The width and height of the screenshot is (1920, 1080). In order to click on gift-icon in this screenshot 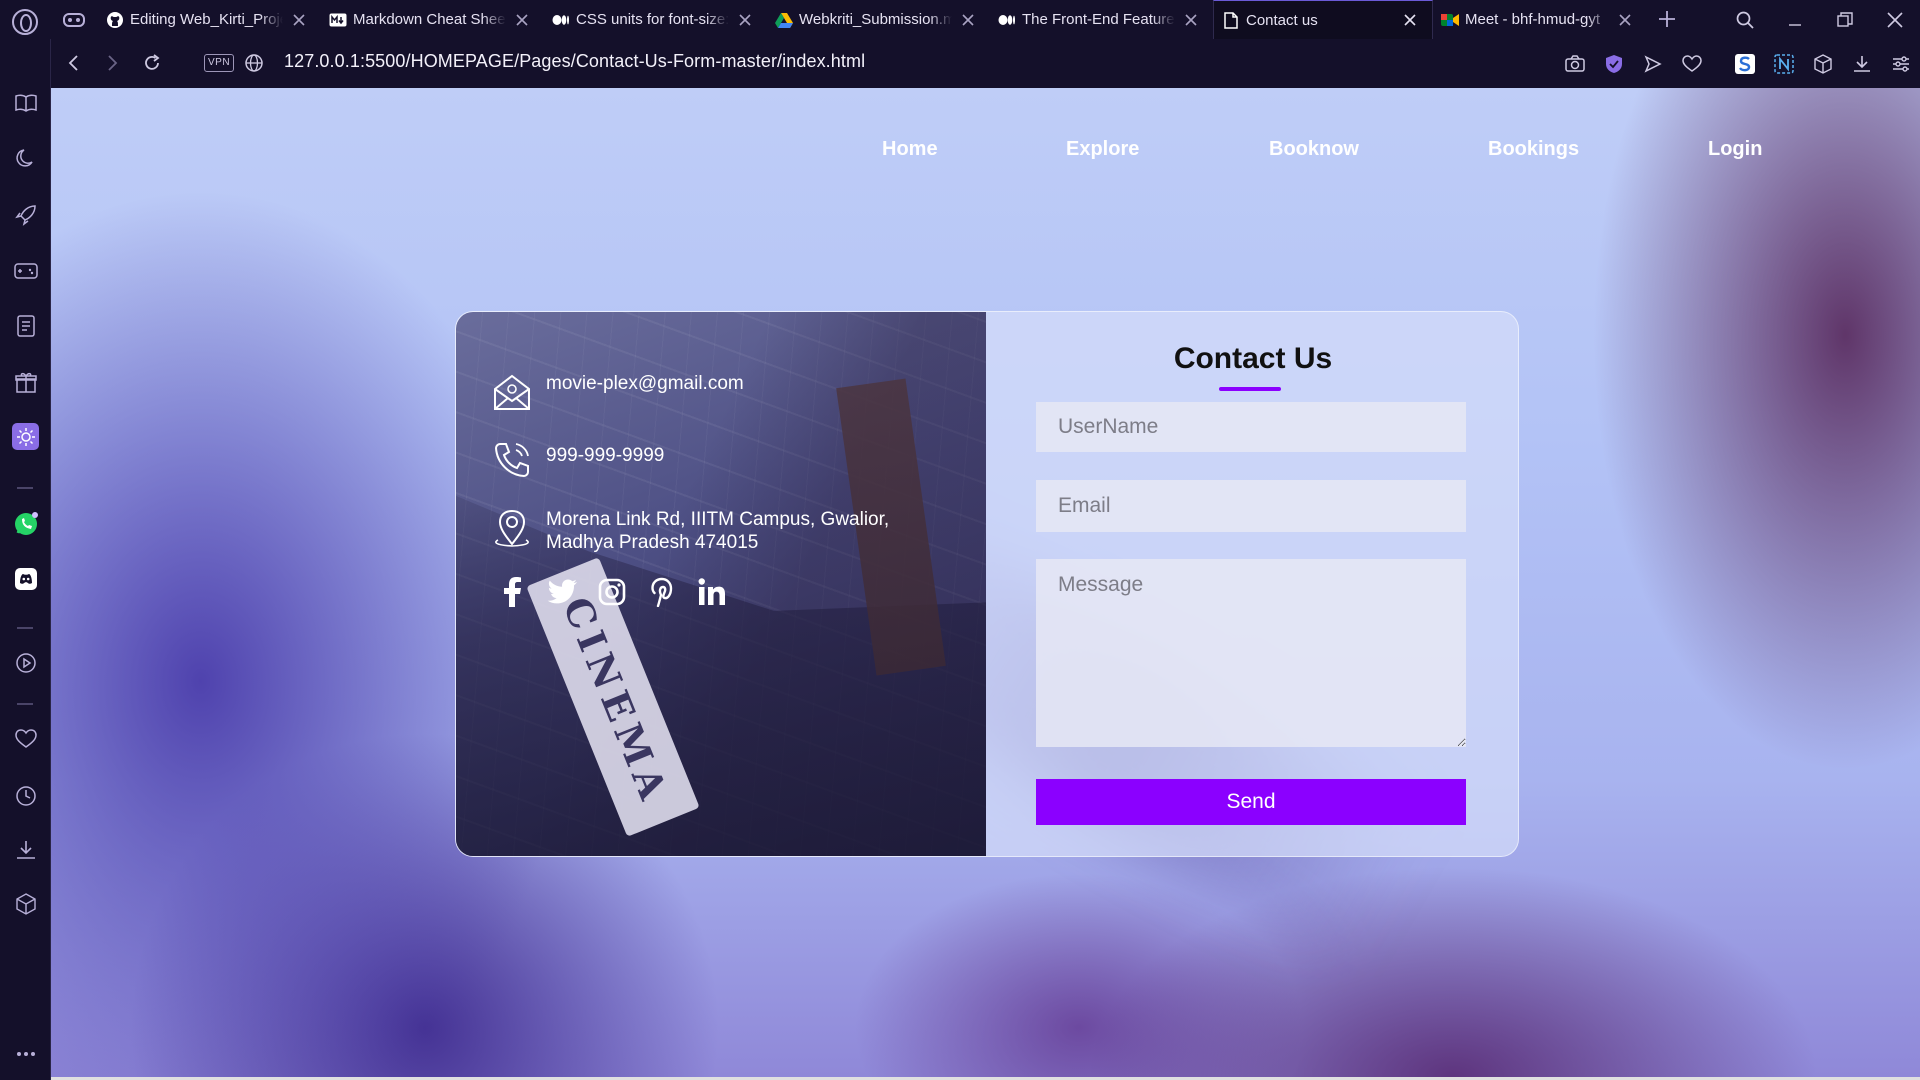, I will do `click(25, 381)`.